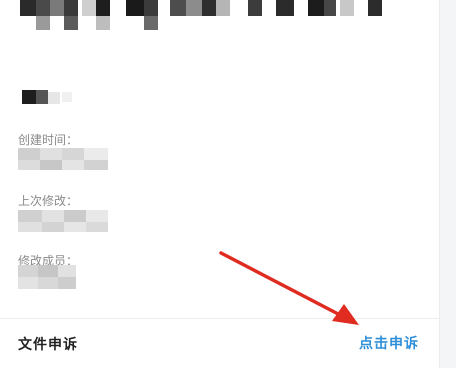  Describe the element at coordinates (389, 343) in the screenshot. I see `appeal-button: 点击申诉` at that location.